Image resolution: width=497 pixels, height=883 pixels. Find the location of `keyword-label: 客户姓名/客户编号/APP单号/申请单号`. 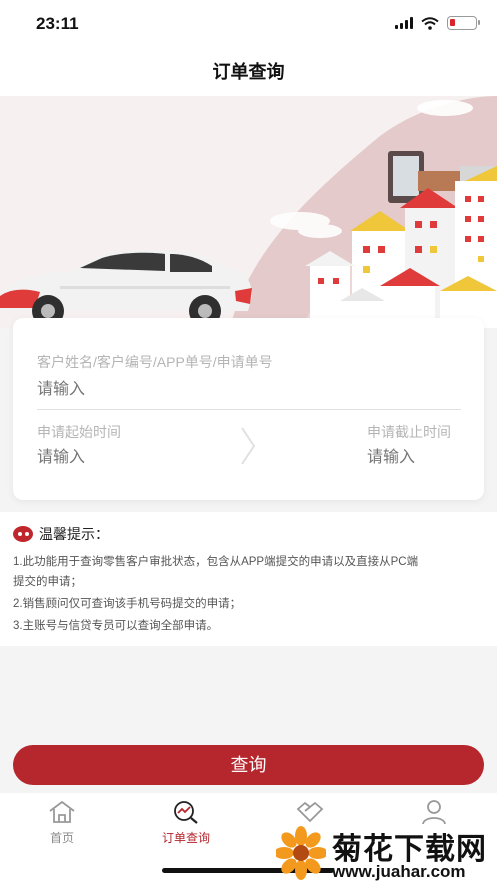

keyword-label: 客户姓名/客户编号/APP单号/申请单号 is located at coordinates (155, 362).